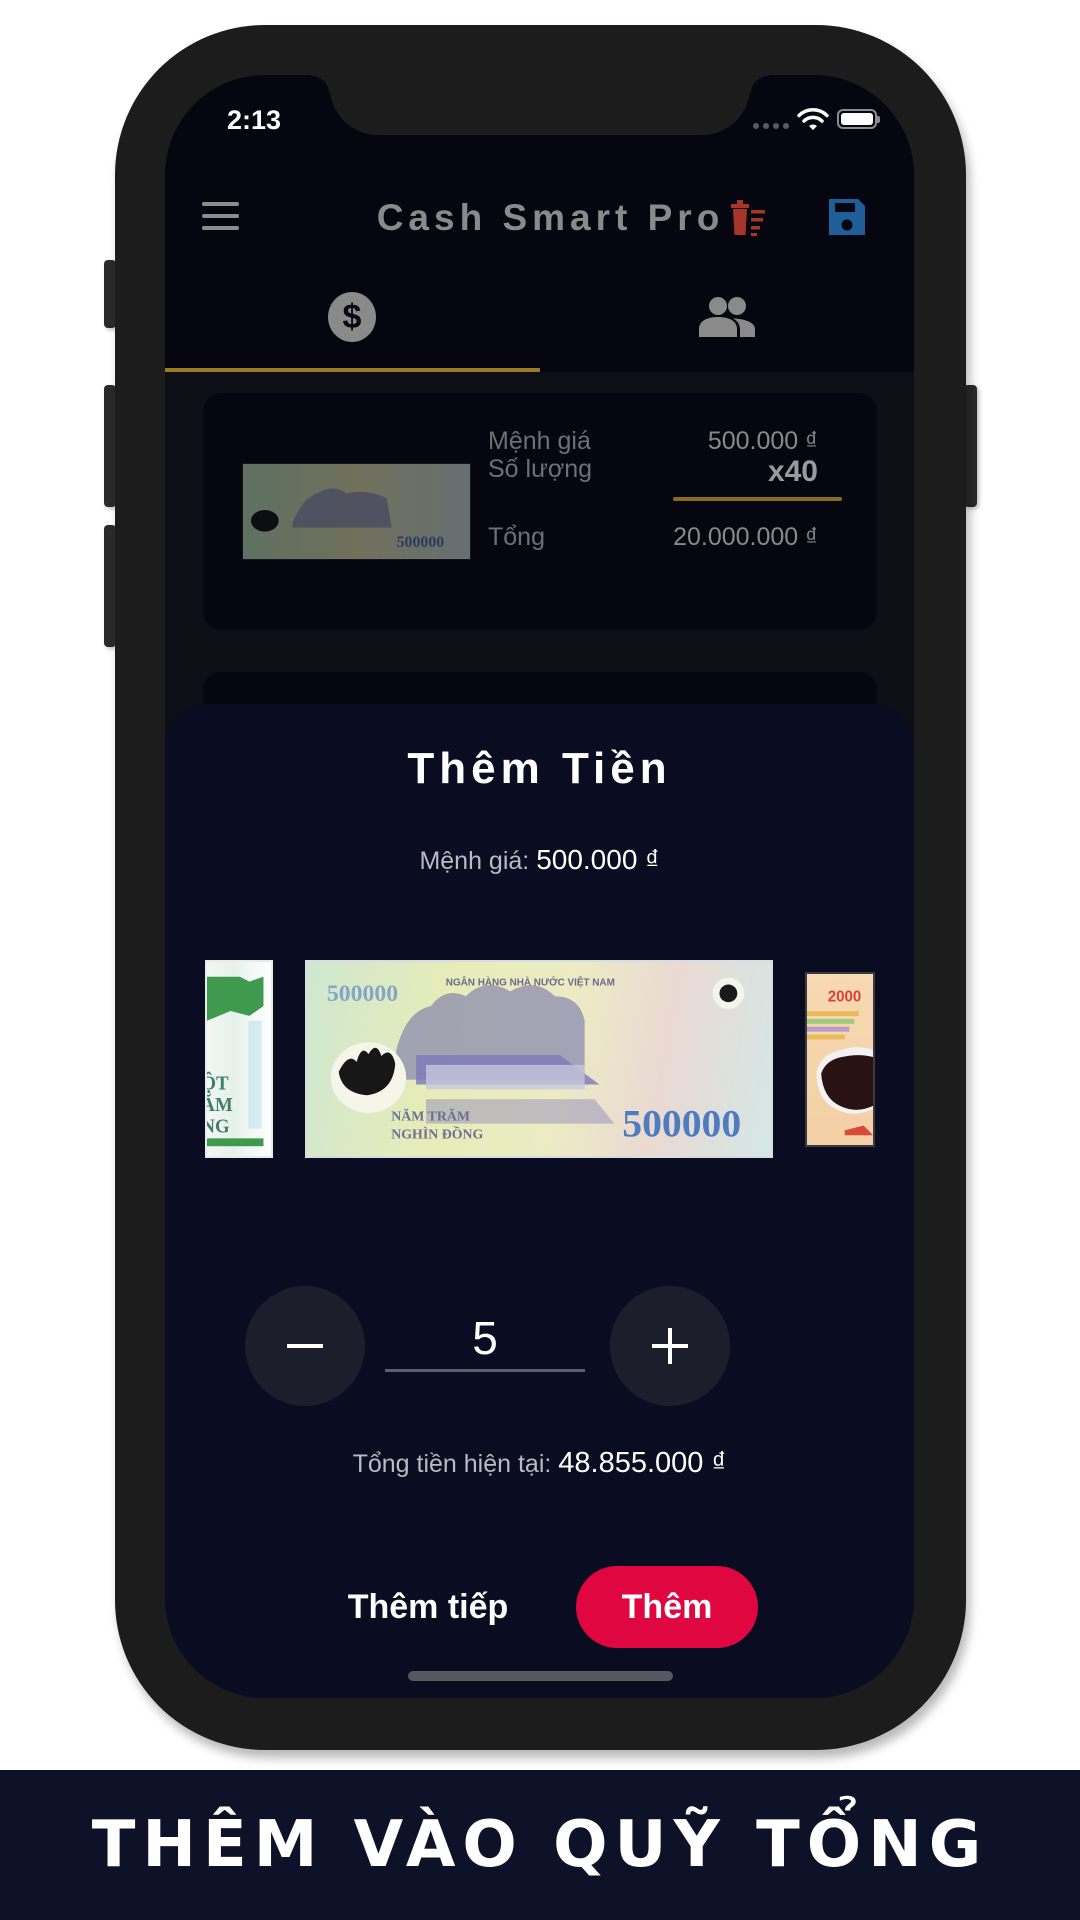  I want to click on minus-icon, so click(305, 1346).